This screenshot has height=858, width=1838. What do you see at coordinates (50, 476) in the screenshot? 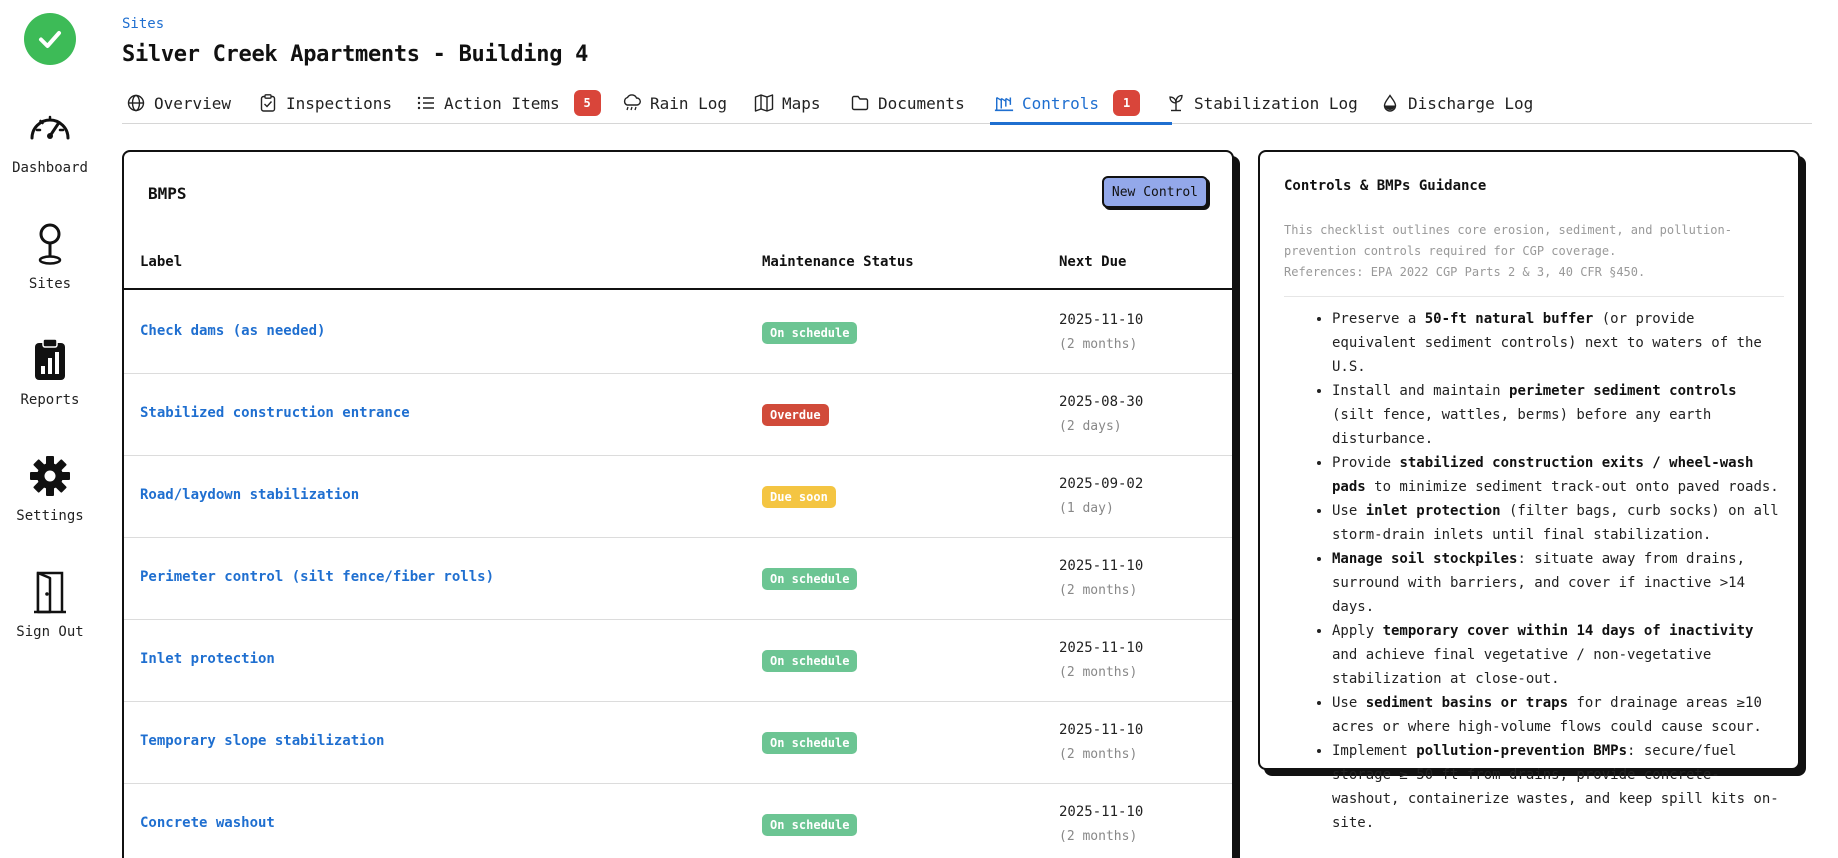
I see `gear-icon` at bounding box center [50, 476].